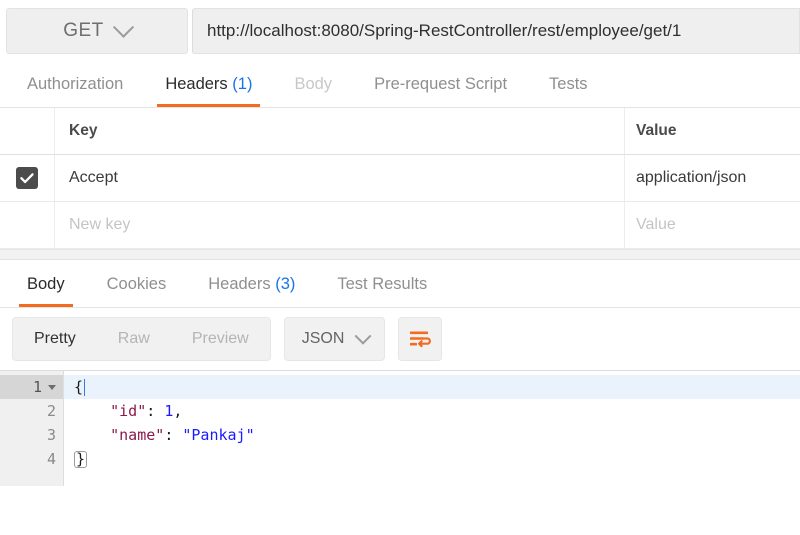 The height and width of the screenshot is (535, 800). I want to click on header-key-value: Accept, so click(93, 177).